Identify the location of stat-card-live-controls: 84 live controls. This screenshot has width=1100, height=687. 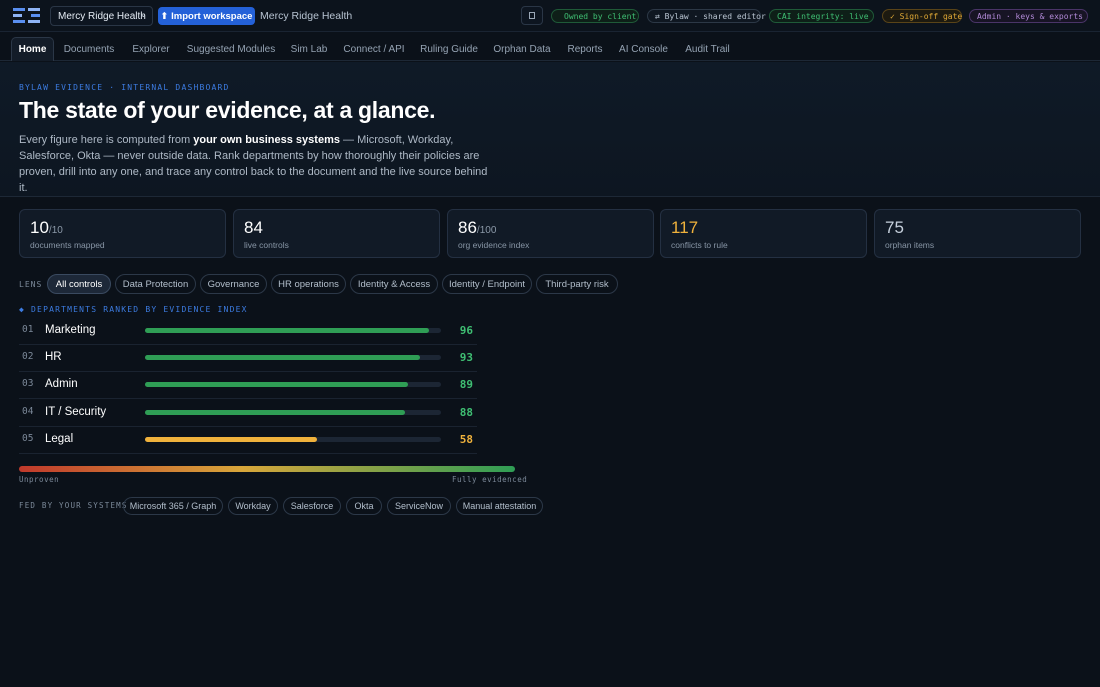
(336, 233).